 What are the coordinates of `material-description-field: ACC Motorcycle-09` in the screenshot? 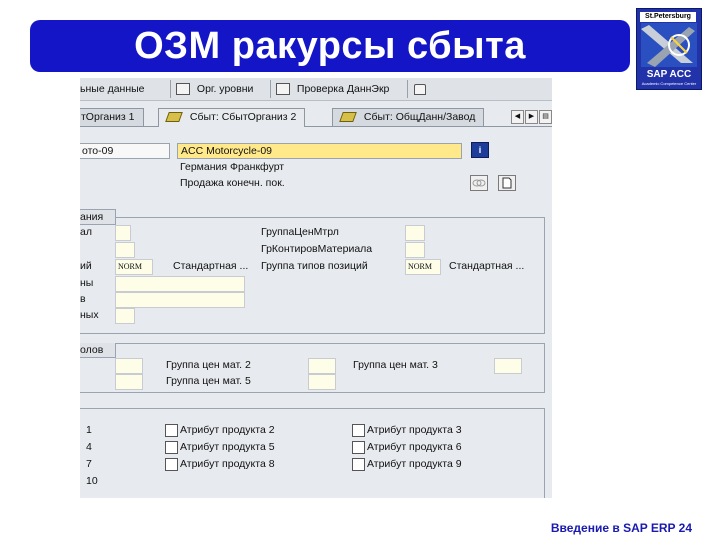 It's located at (319, 151).